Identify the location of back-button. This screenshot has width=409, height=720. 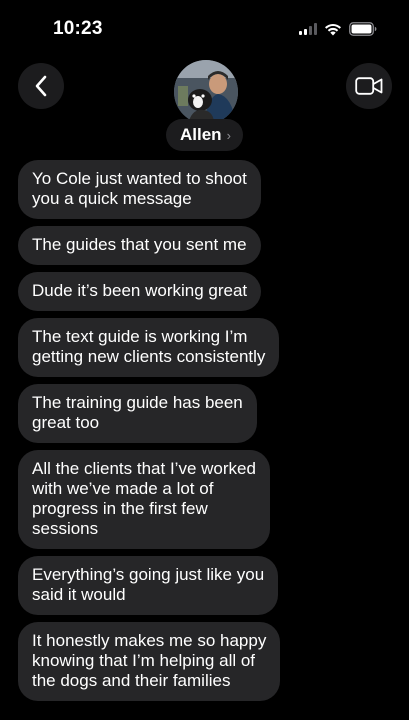
(41, 86).